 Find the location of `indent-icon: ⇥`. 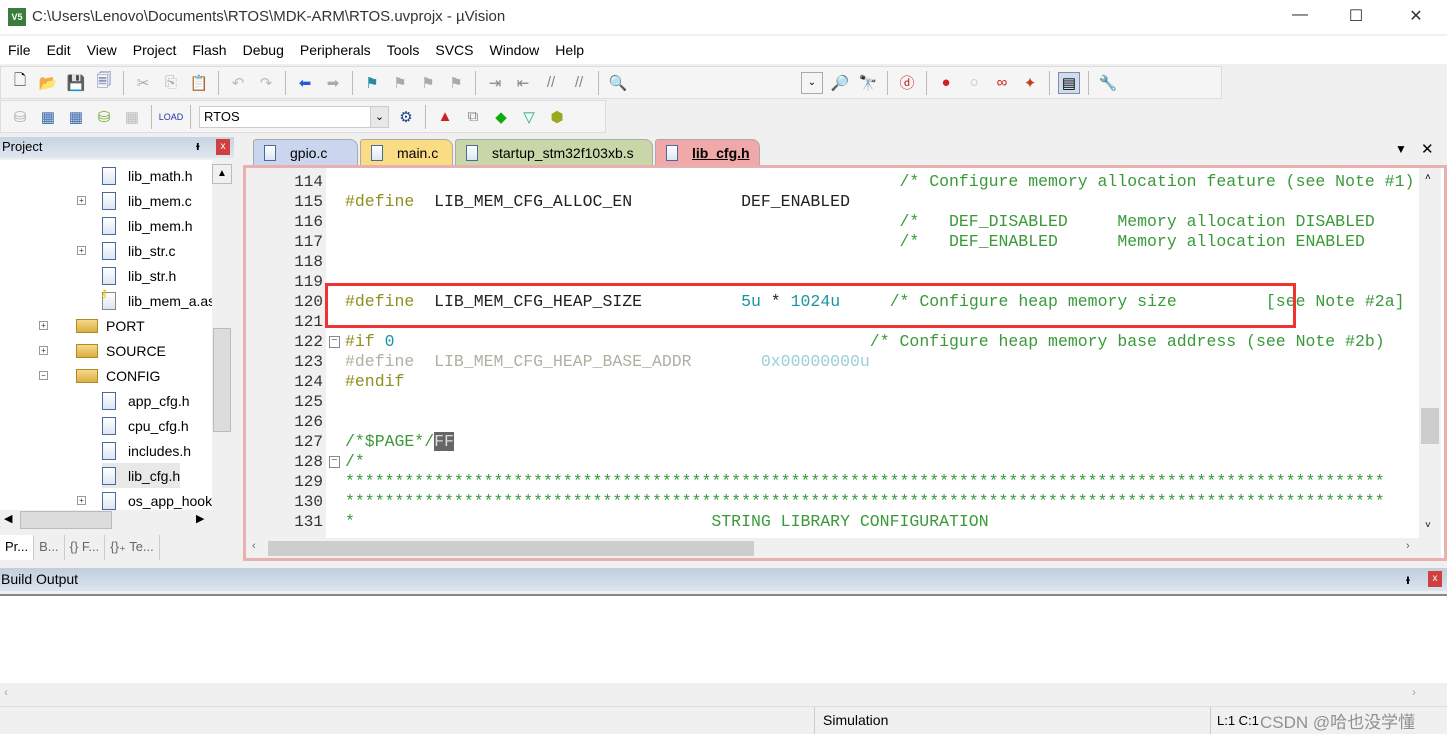

indent-icon: ⇥ is located at coordinates (495, 83).